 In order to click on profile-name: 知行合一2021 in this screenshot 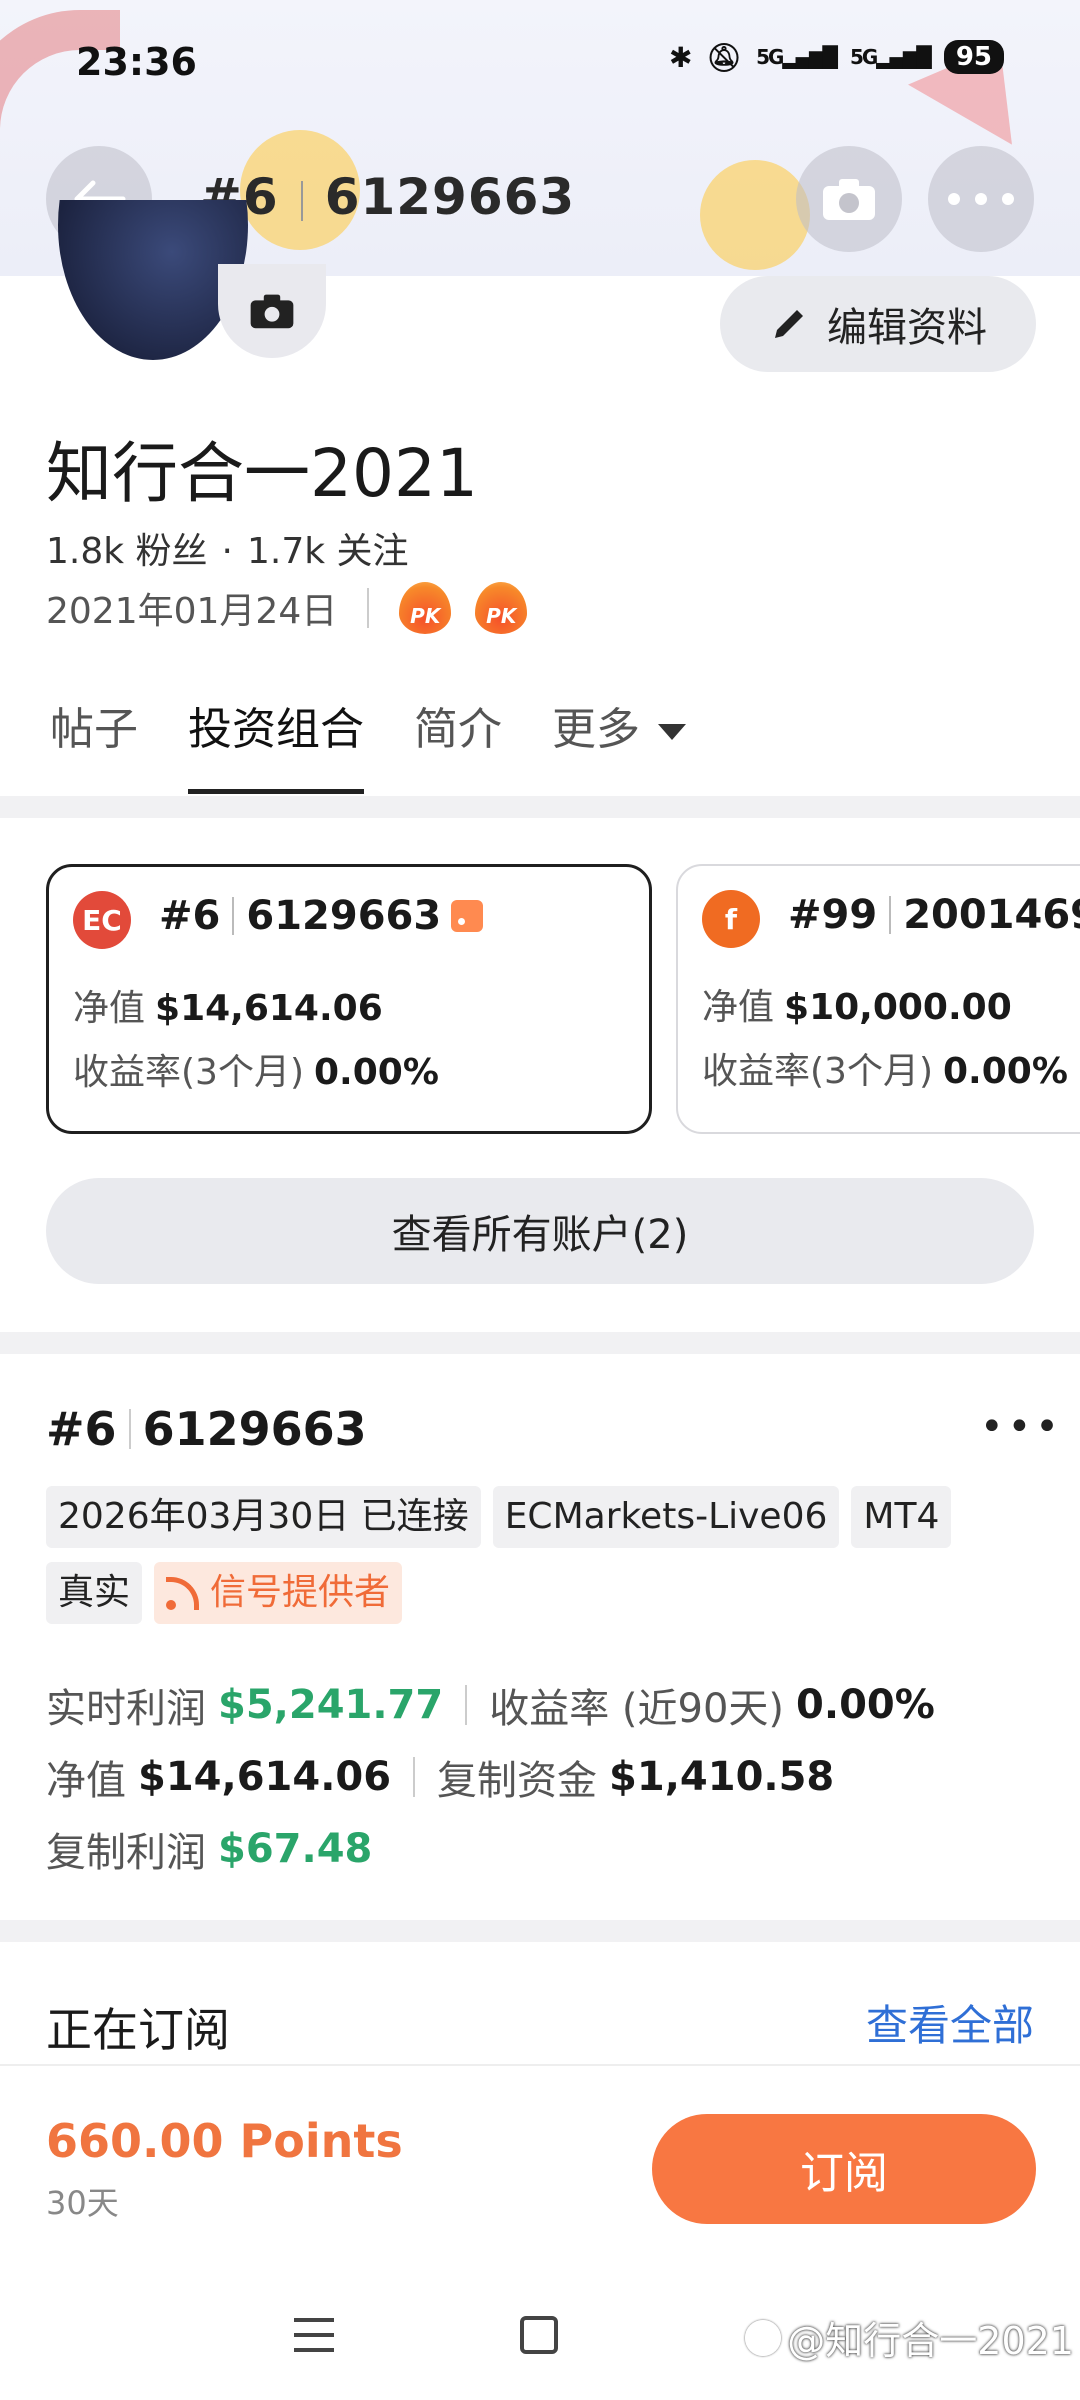, I will do `click(262, 473)`.